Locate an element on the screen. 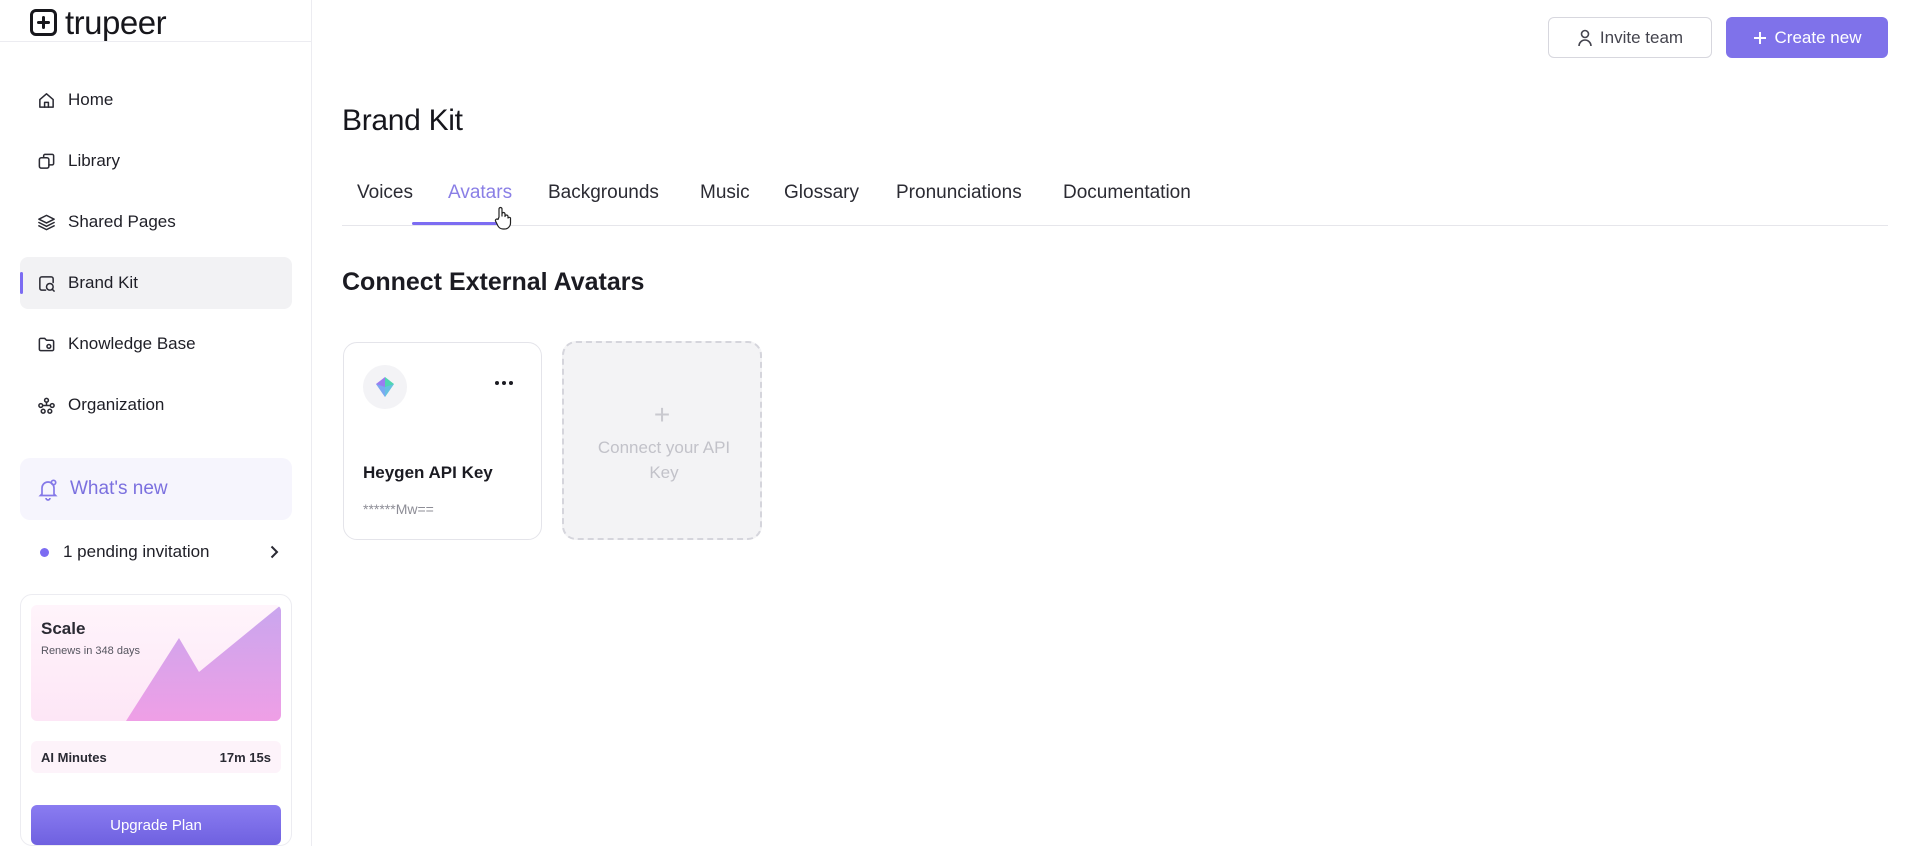 This screenshot has width=1920, height=846. user-icon is located at coordinates (1585, 37).